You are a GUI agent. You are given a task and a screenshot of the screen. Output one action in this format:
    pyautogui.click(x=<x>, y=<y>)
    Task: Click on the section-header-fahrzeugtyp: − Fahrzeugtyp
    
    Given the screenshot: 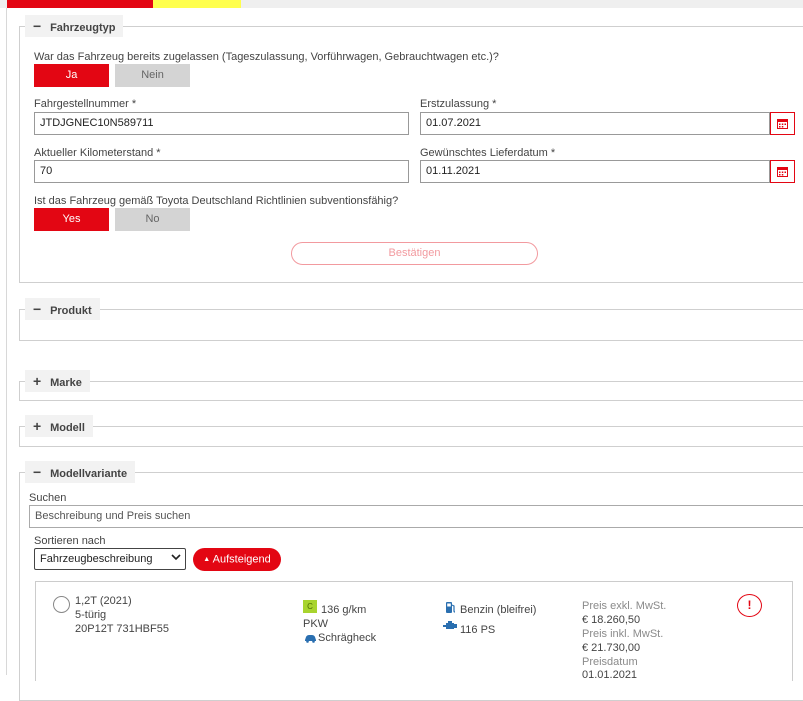 What is the action you would take?
    pyautogui.click(x=74, y=26)
    